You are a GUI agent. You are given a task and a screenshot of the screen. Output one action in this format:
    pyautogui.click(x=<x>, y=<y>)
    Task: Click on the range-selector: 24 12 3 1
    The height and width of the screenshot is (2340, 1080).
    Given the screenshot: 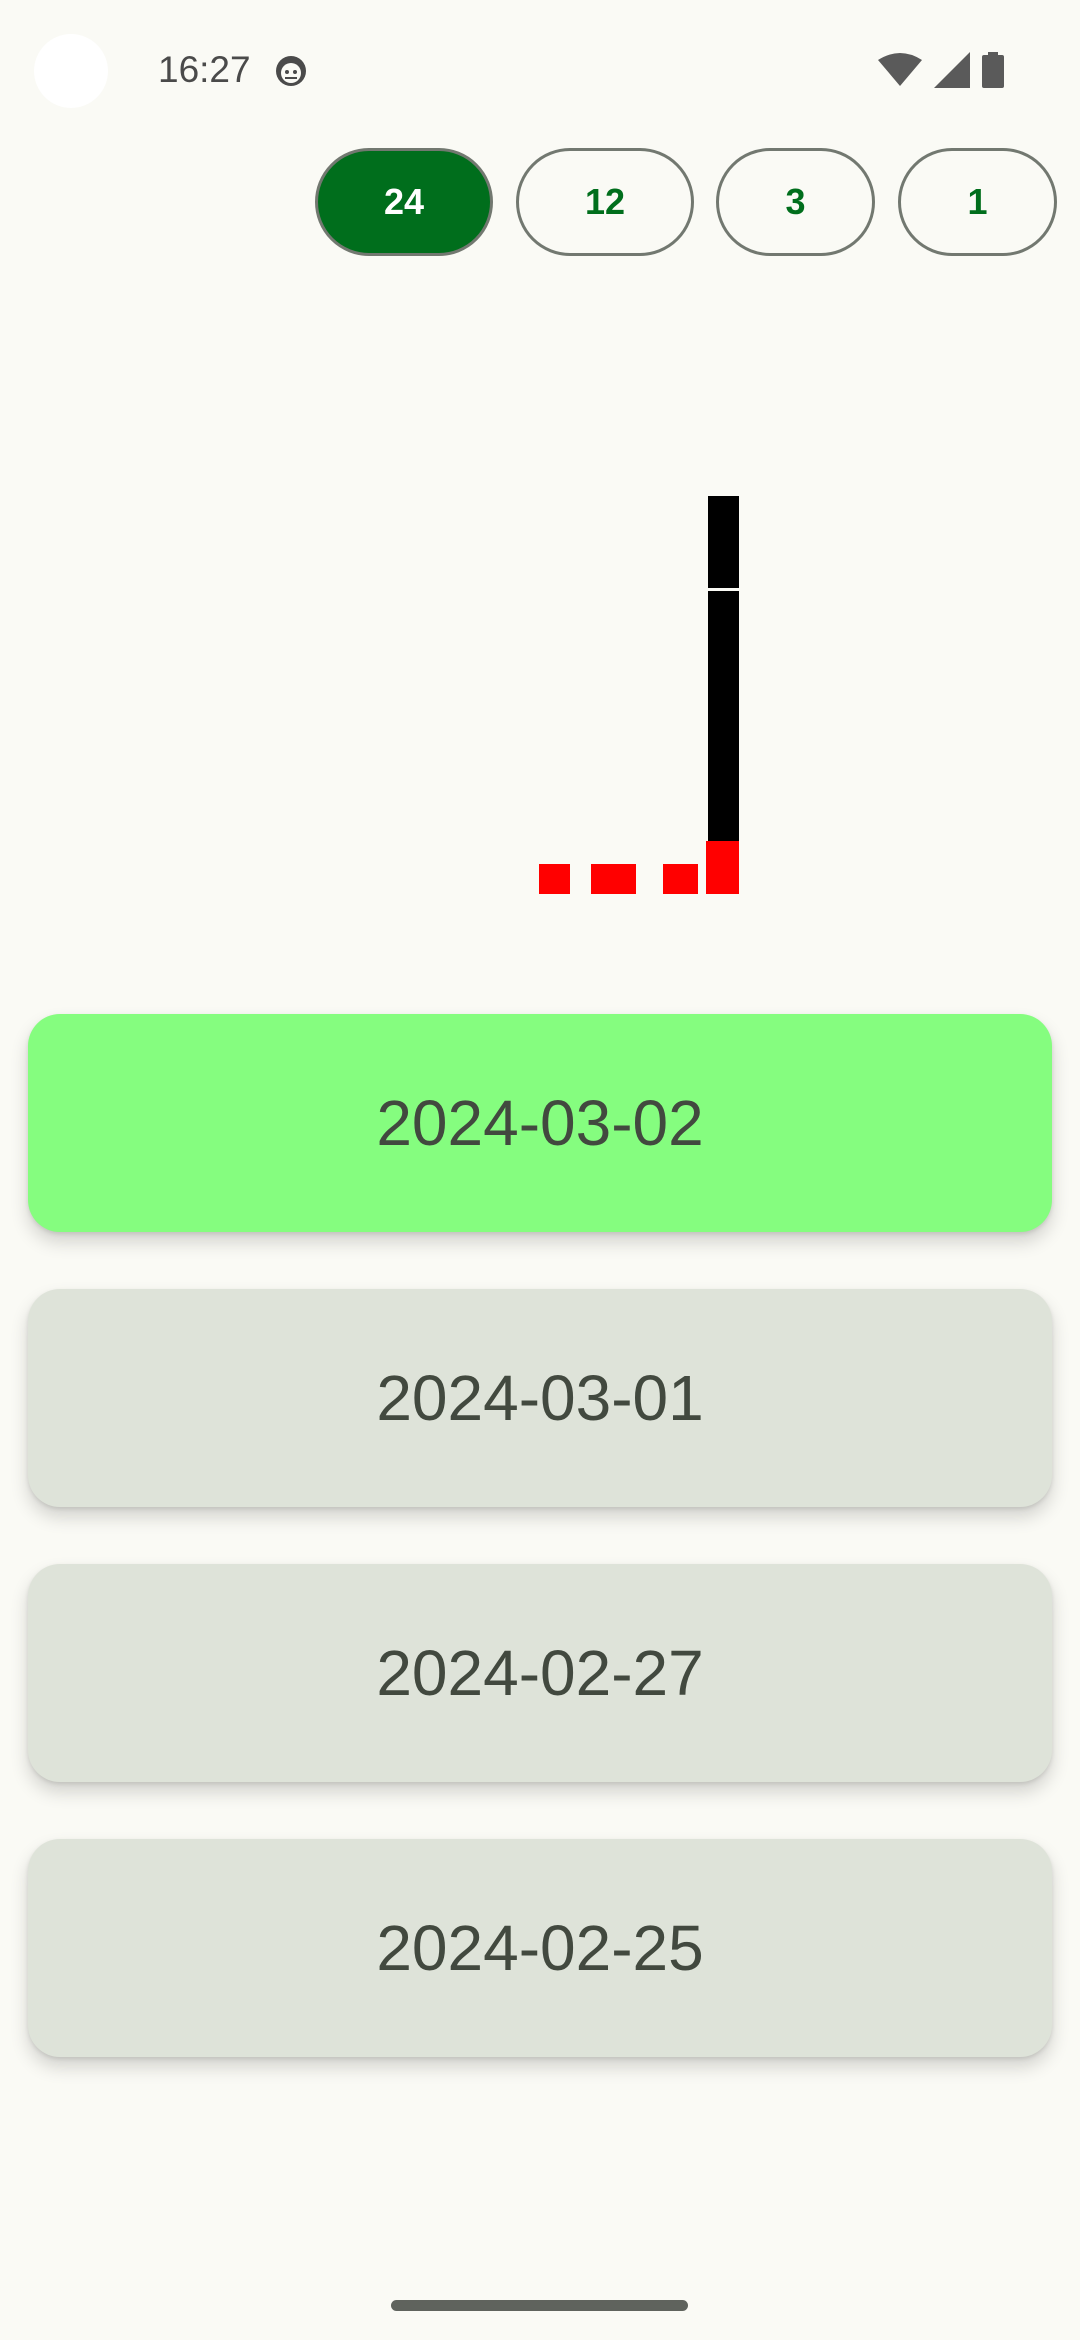 What is the action you would take?
    pyautogui.click(x=540, y=203)
    